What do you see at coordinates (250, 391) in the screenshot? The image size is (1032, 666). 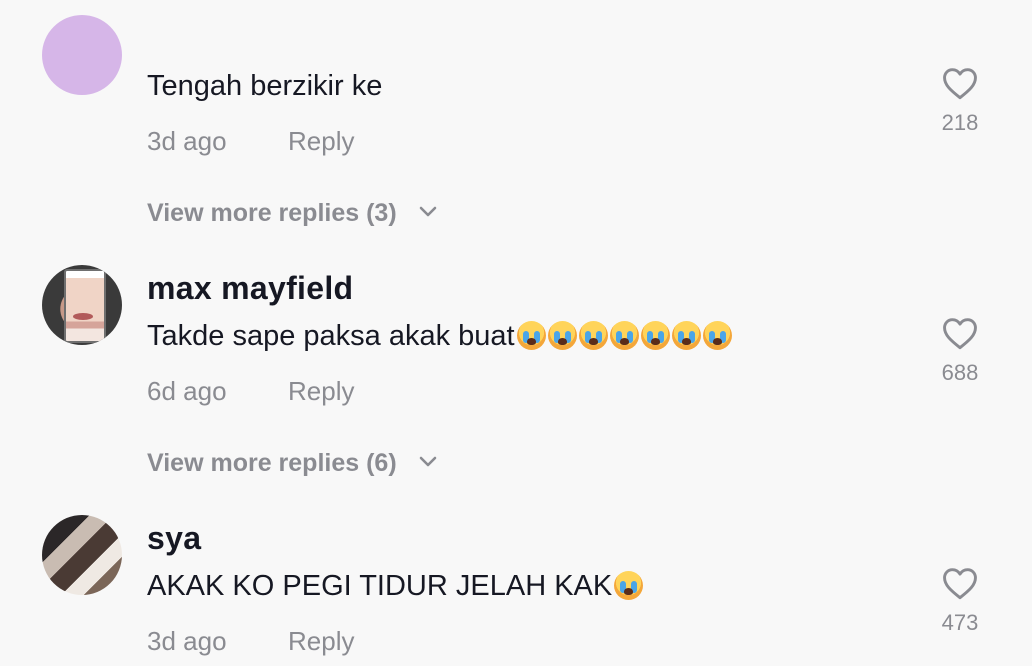 I see `comment-meta: 6d ago Reply` at bounding box center [250, 391].